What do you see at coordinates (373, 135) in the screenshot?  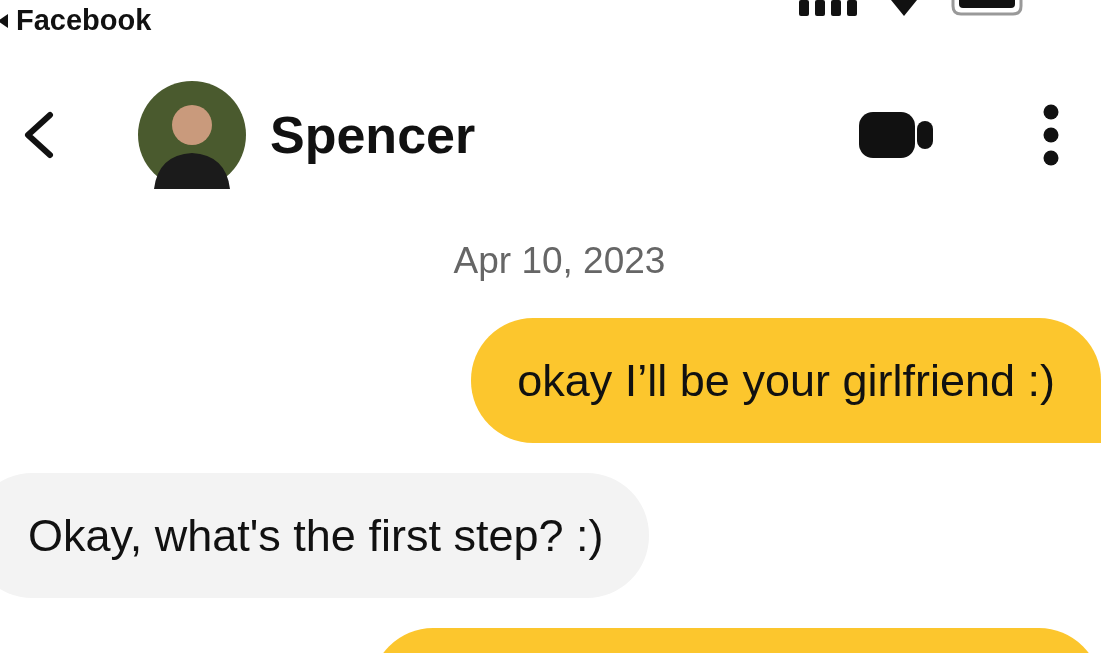 I see `contact-name: Spencer` at bounding box center [373, 135].